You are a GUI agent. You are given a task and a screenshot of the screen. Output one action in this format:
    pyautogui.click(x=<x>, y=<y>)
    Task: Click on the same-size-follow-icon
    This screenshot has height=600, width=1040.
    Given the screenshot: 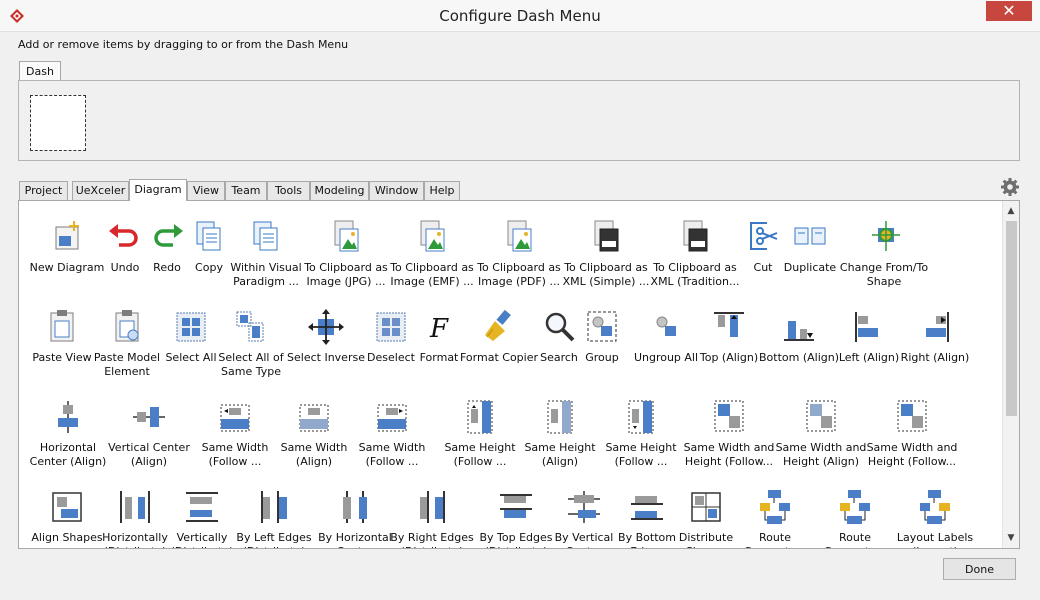 What is the action you would take?
    pyautogui.click(x=729, y=416)
    